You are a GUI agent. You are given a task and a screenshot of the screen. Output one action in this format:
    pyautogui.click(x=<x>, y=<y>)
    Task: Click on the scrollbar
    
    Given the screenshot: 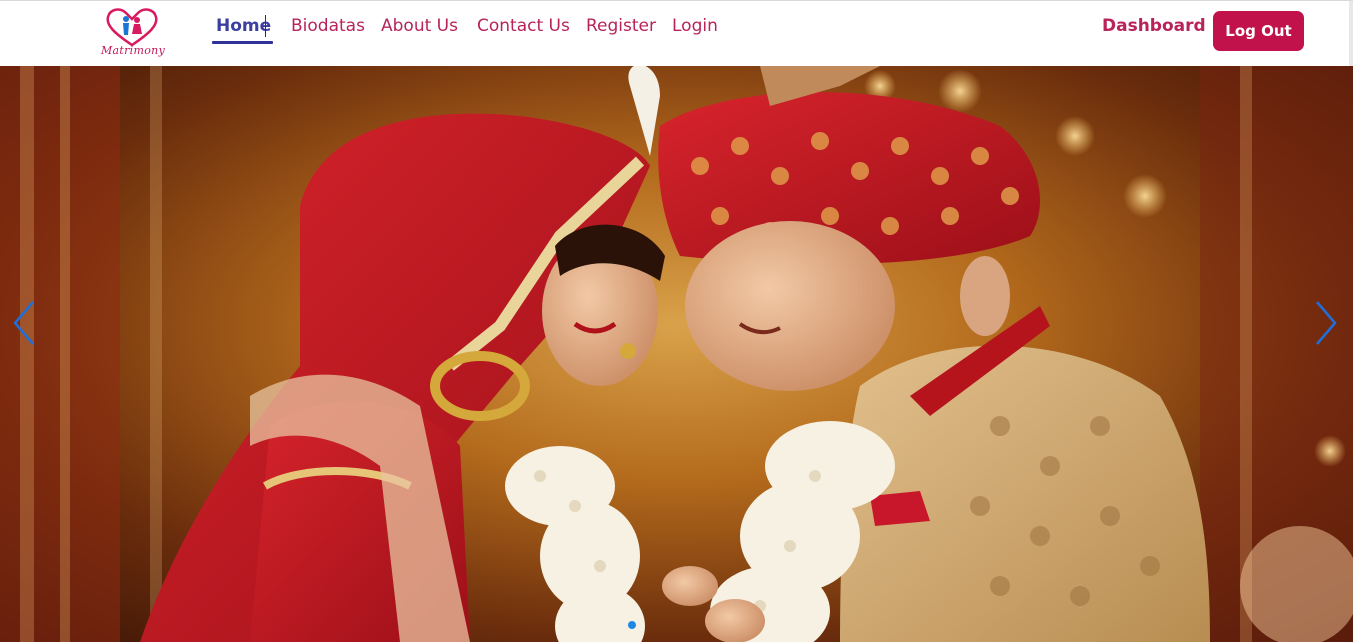 What is the action you would take?
    pyautogui.click(x=1351, y=34)
    